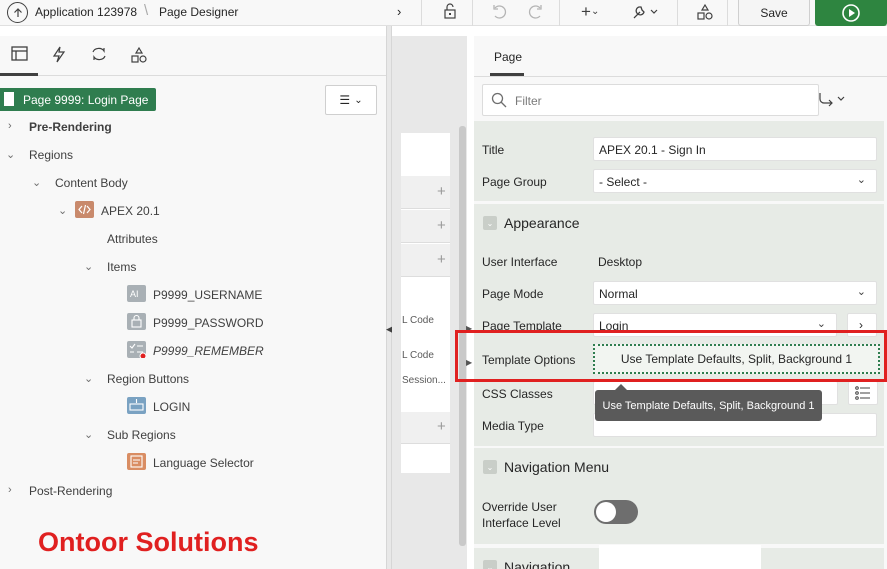 Image resolution: width=887 pixels, height=569 pixels. I want to click on redo-icon, so click(535, 13).